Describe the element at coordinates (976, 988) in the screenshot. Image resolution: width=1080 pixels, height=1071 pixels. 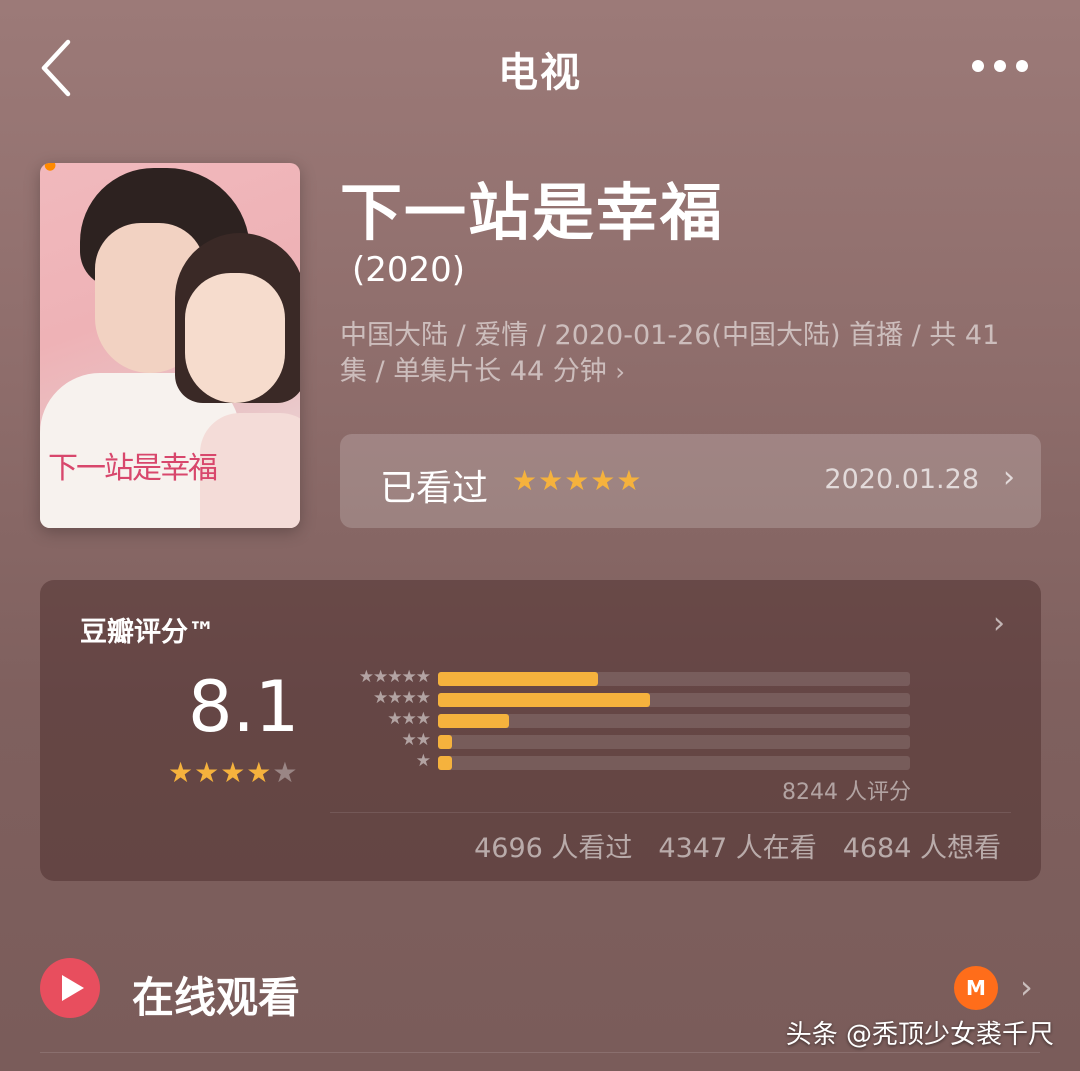
I see `mgtv-provider-icon: M` at that location.